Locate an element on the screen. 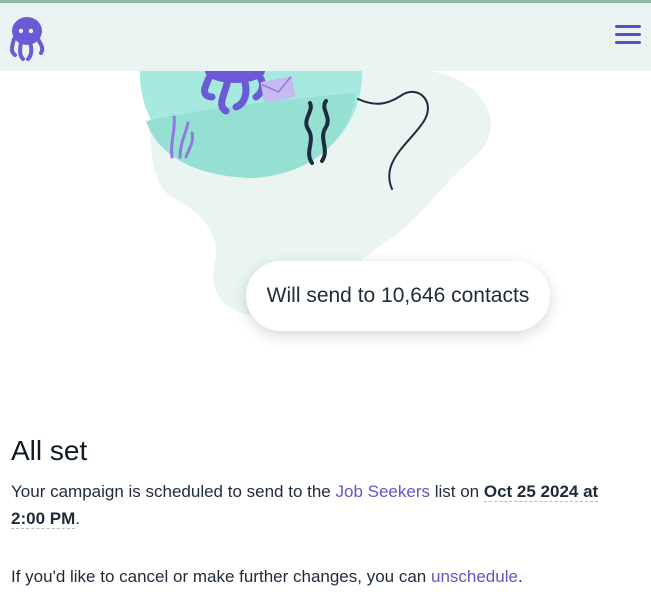 The image size is (651, 599). hamburger-menu-icon is located at coordinates (628, 37).